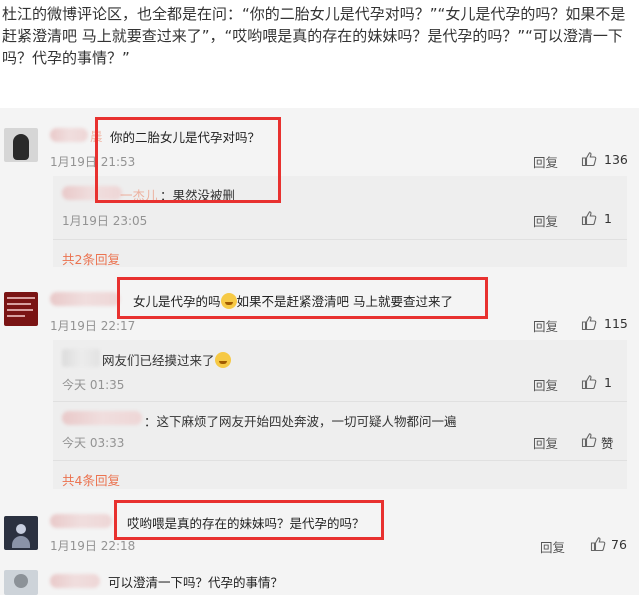 This screenshot has width=641, height=595. I want to click on reply-text-part: 网友们已经摸过来了, so click(158, 360).